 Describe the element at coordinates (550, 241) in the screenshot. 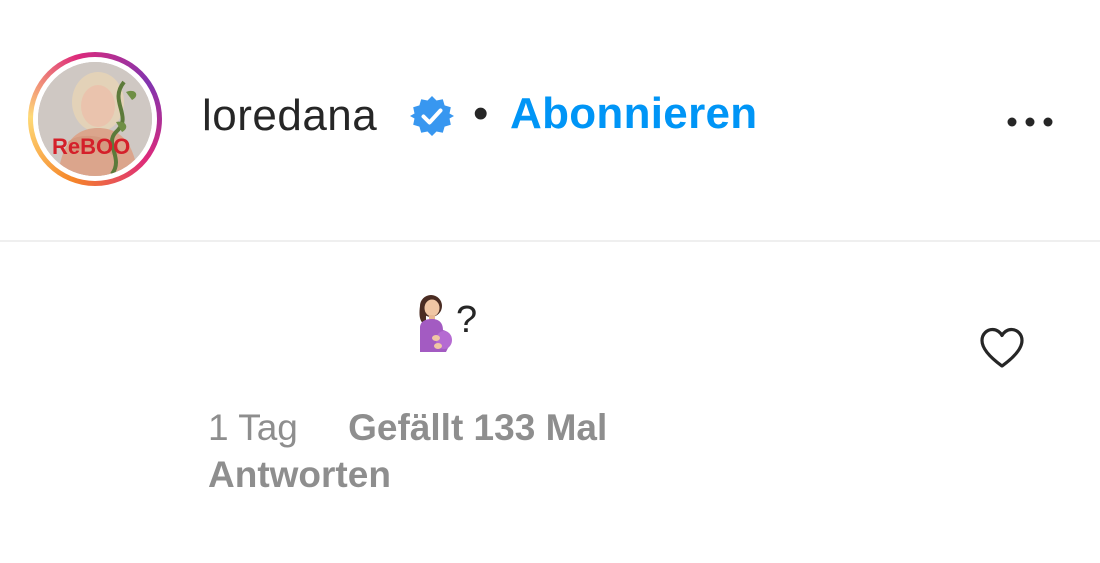

I see `header-divider` at that location.